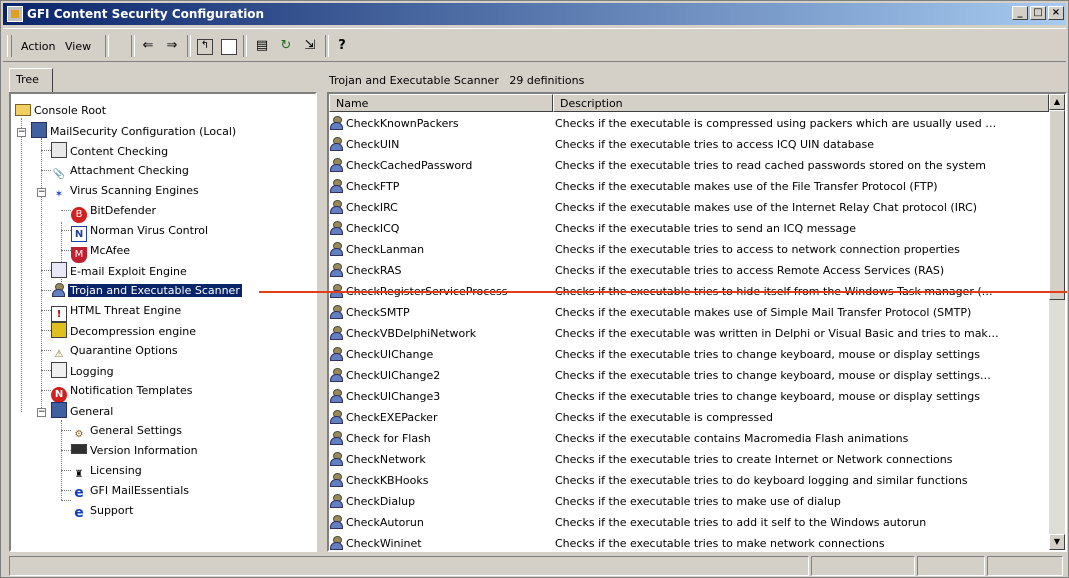  I want to click on minimize-button: _, so click(1020, 13).